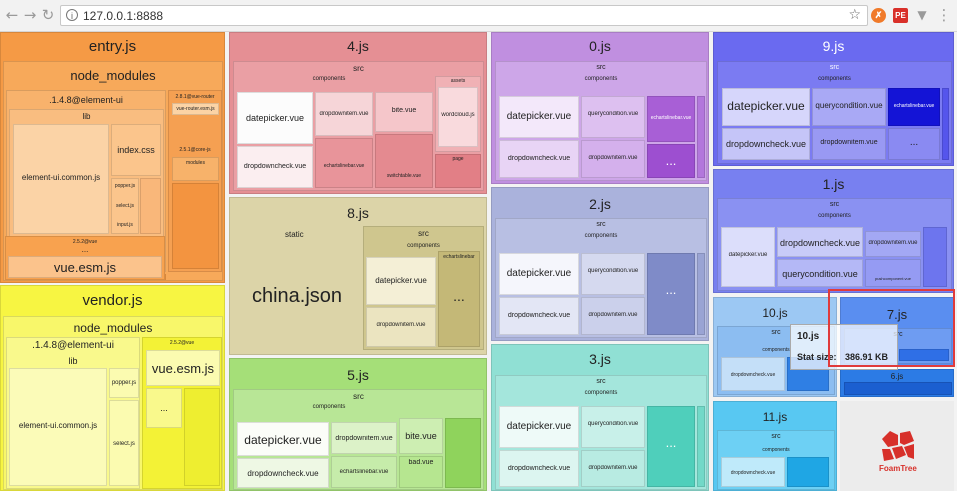  I want to click on chunk-6: 6.js, so click(897, 383).